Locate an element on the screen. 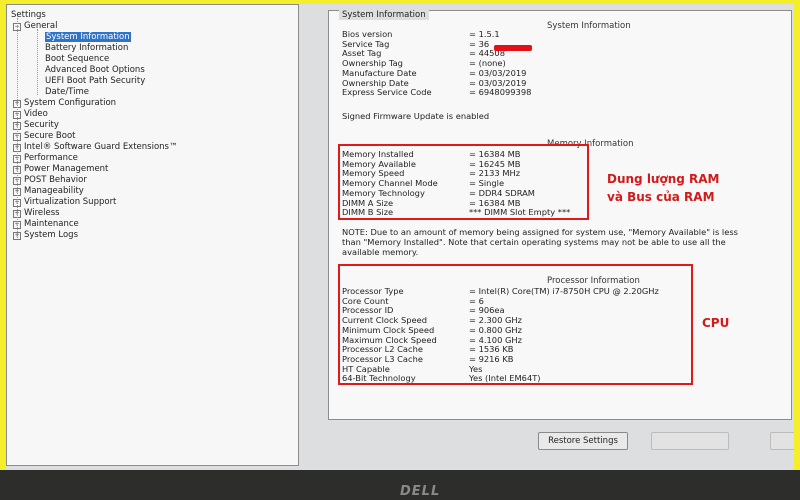  tree-item-intel-software-guard-extensions: + Intel® Software Guard Extensions™ is located at coordinates (95, 147).